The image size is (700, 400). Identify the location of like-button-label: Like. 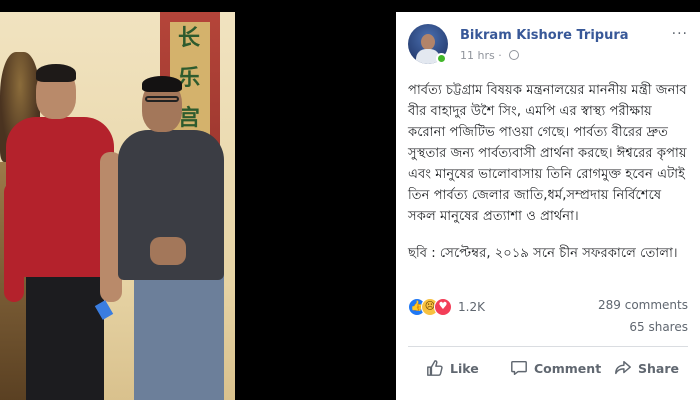
(464, 368).